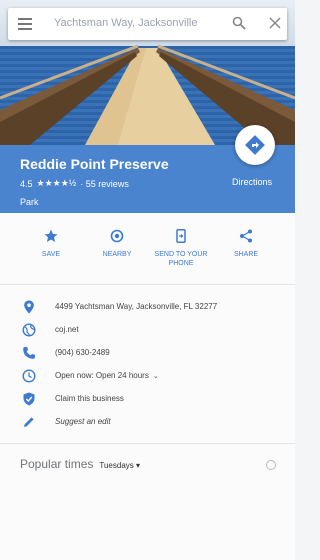 The image size is (320, 560). Describe the element at coordinates (26, 183) in the screenshot. I see `rating-value: 4.5` at that location.